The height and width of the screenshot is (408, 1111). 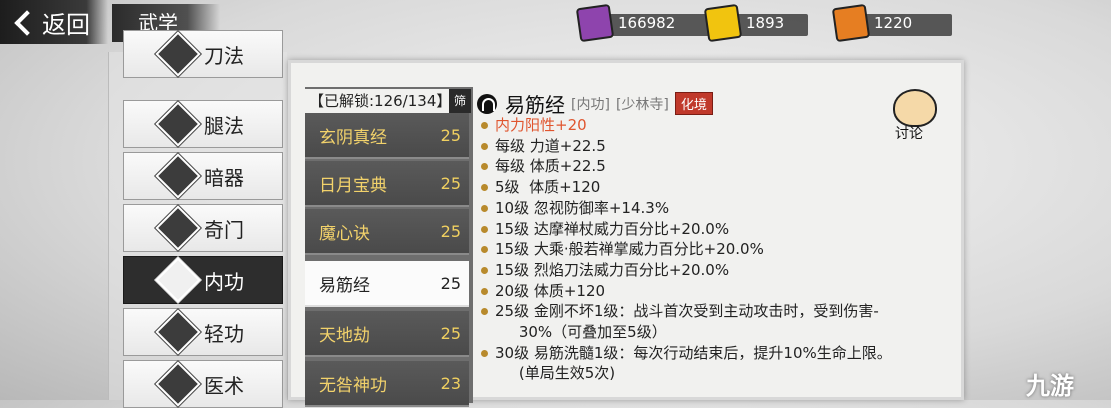 I want to click on back-label: 返回, so click(x=66, y=24).